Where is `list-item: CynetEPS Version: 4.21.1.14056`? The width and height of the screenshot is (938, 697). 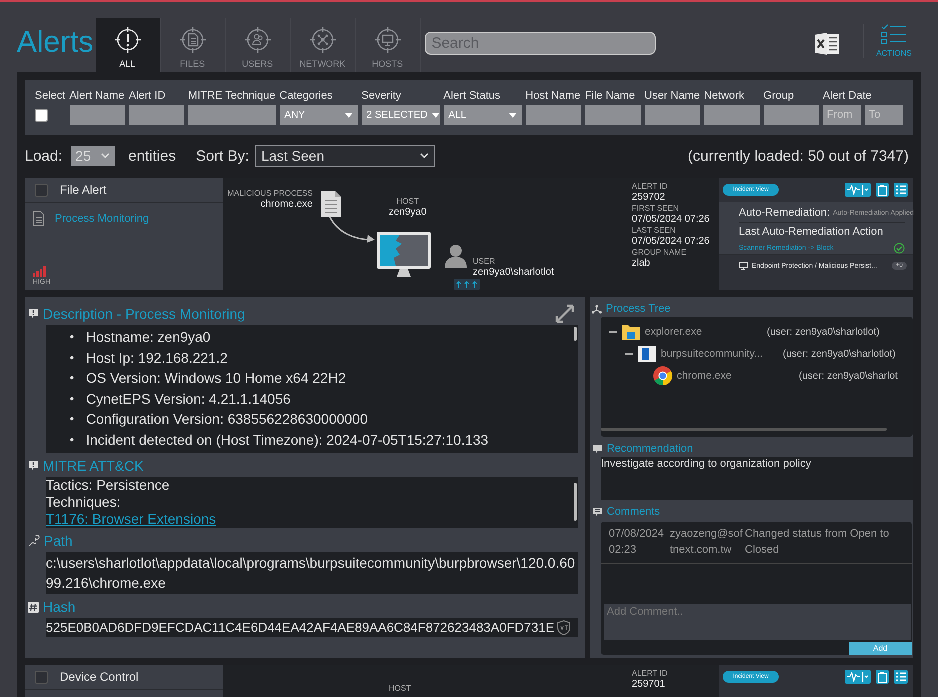 list-item: CynetEPS Version: 4.21.1.14056 is located at coordinates (188, 399).